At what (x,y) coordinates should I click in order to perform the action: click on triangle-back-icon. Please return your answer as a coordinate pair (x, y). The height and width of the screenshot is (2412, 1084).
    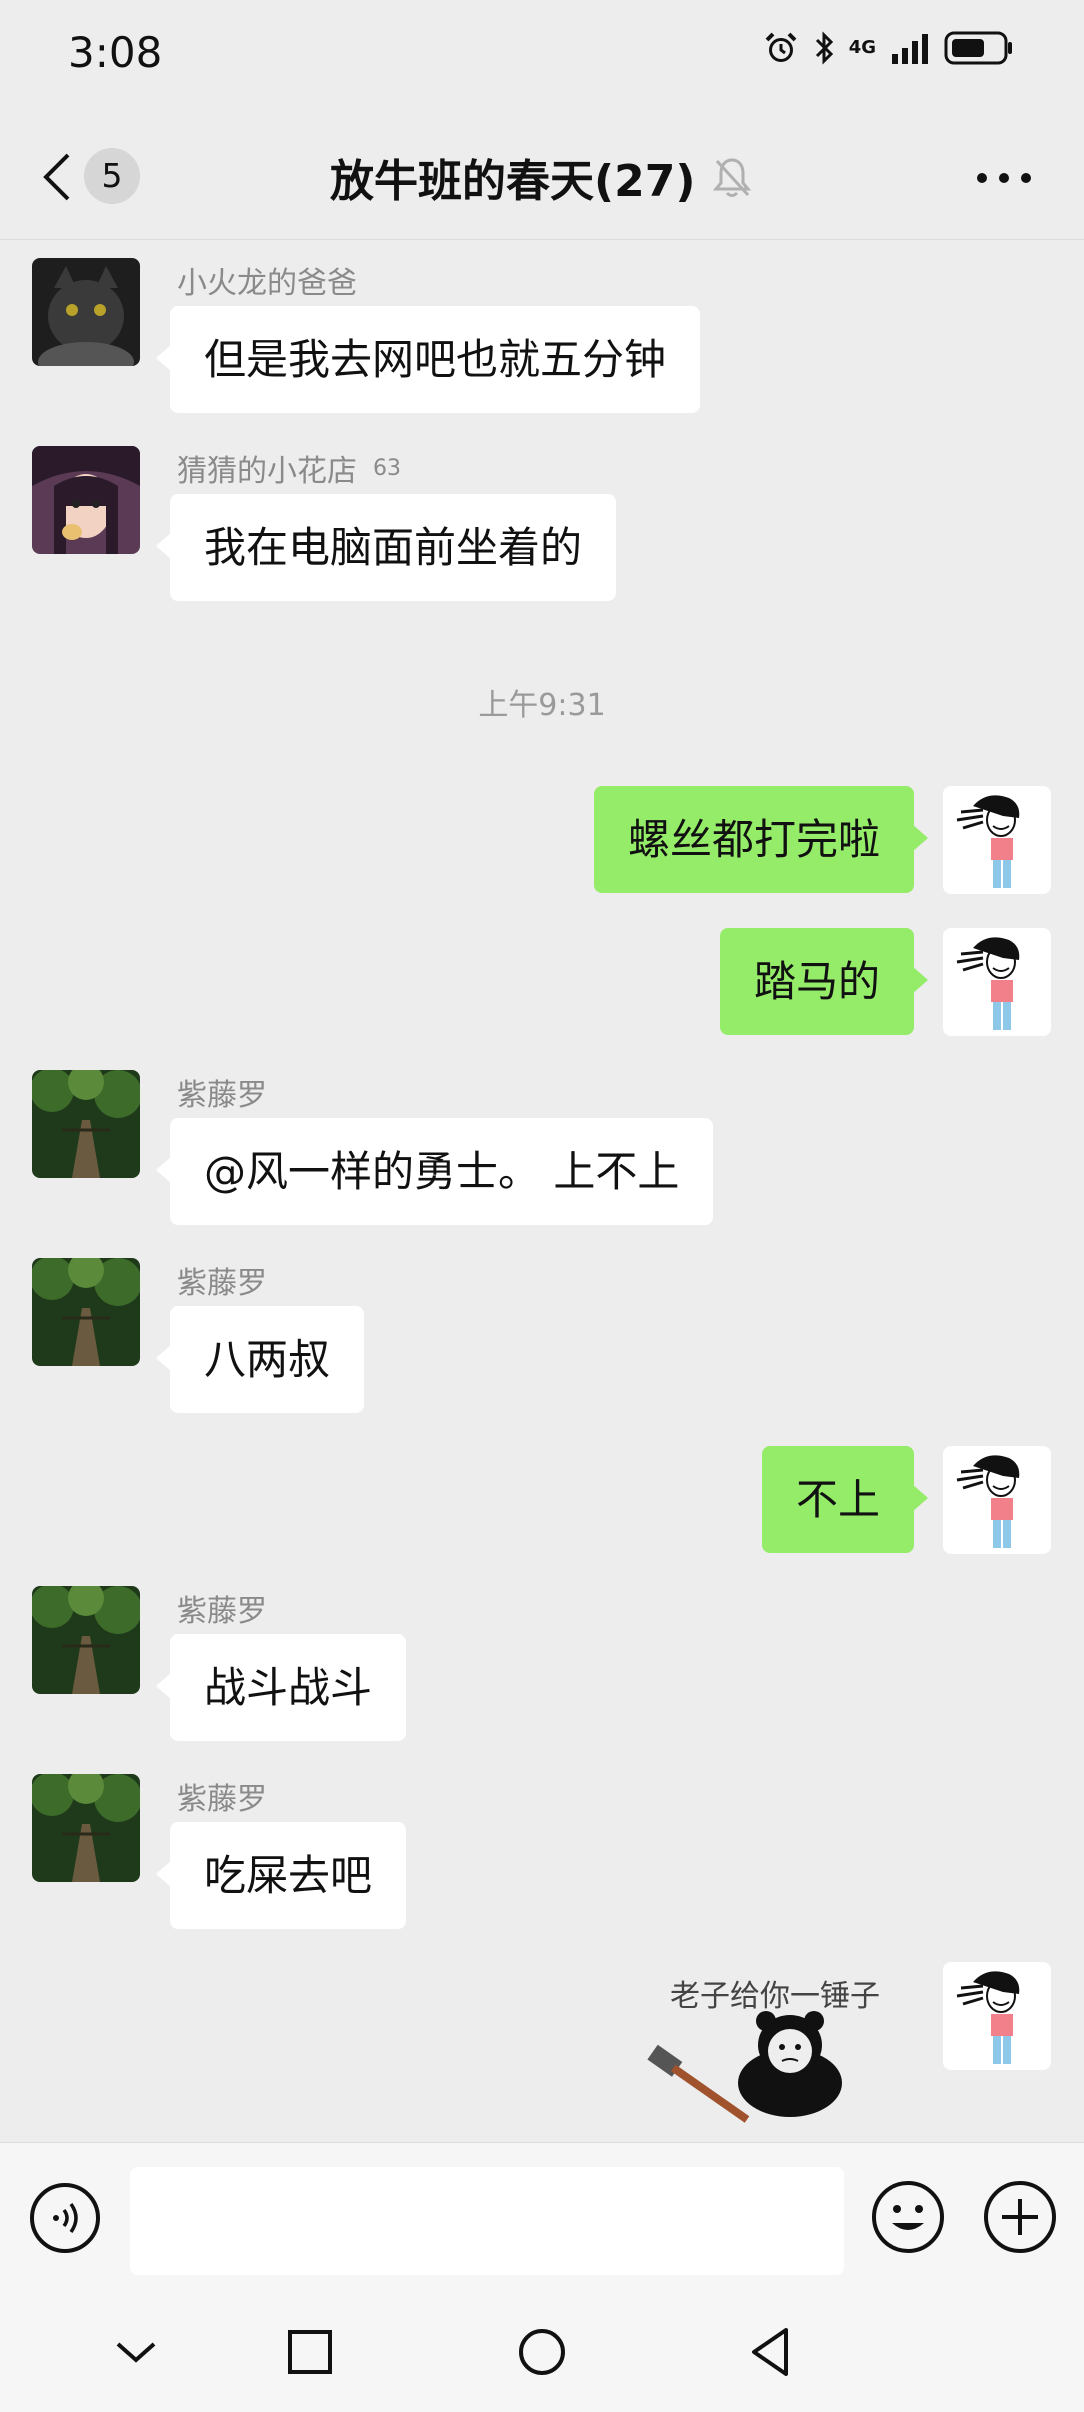
    Looking at the image, I should click on (770, 2352).